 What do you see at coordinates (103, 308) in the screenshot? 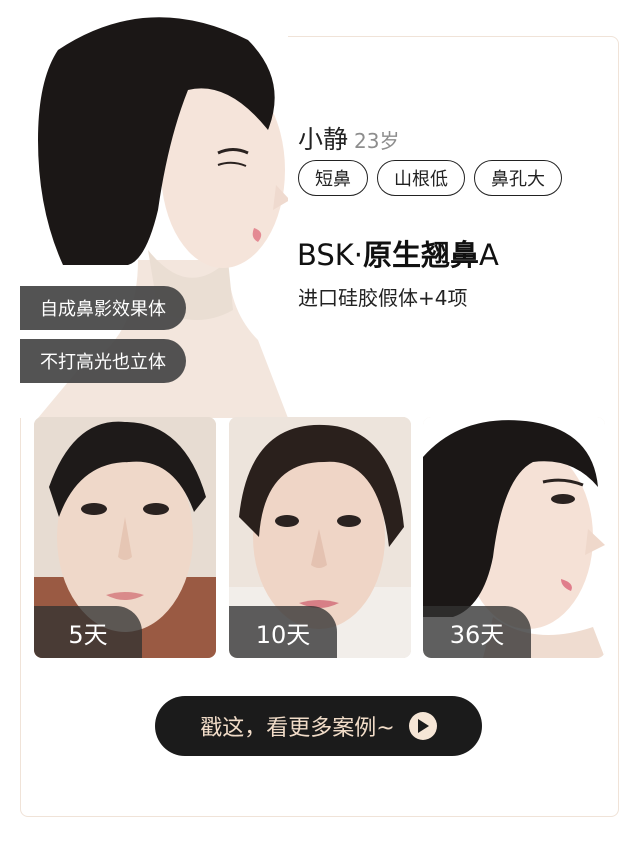
I see `feature-badge-shadow: 自成鼻影效果体` at bounding box center [103, 308].